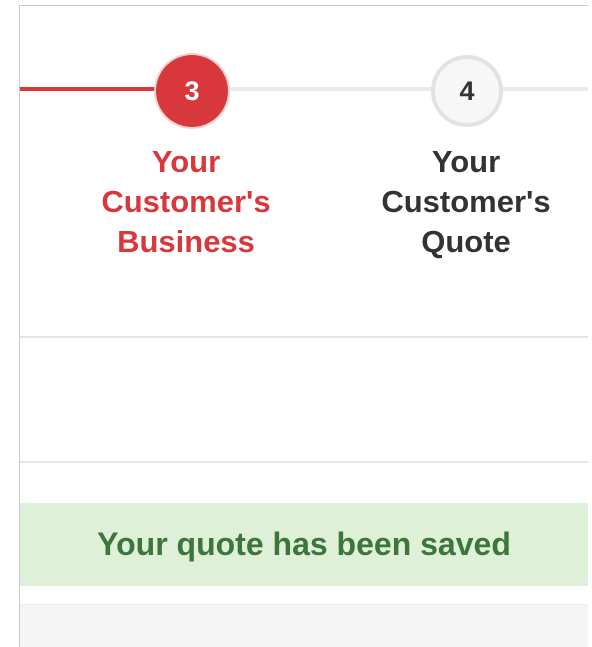  Describe the element at coordinates (186, 241) in the screenshot. I see `step-label-line: Business` at that location.